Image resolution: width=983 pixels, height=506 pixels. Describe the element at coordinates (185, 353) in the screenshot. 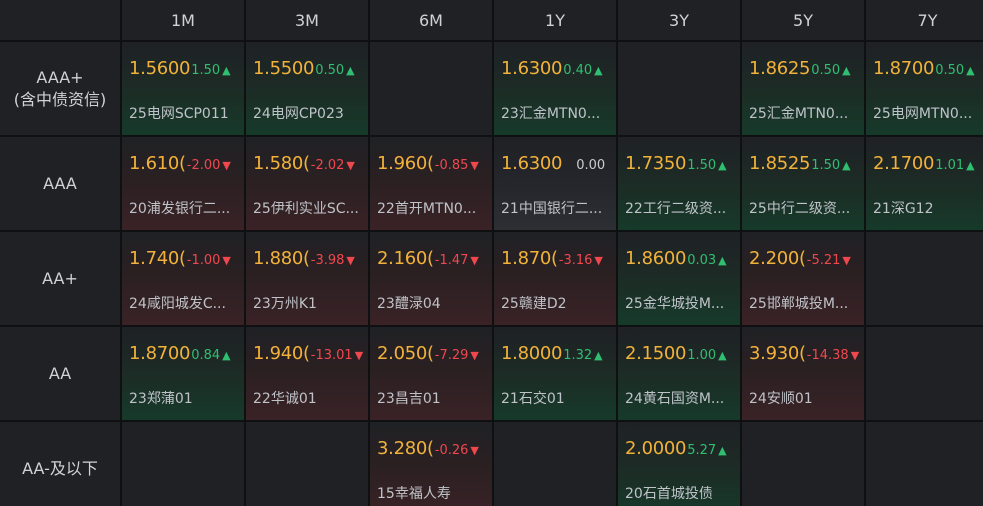

I see `yield-line: 1.8700 0.84 ▲` at that location.